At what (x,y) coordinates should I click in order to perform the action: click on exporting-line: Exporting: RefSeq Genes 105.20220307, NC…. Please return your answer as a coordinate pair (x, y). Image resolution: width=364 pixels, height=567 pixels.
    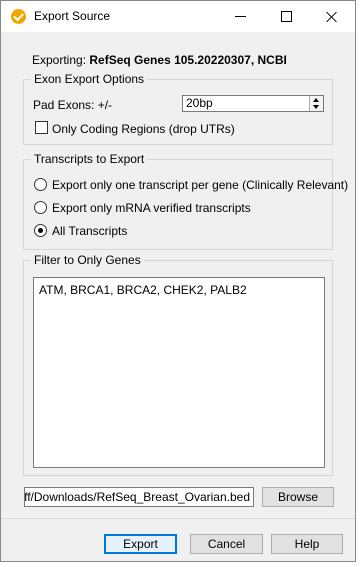
    Looking at the image, I should click on (159, 60).